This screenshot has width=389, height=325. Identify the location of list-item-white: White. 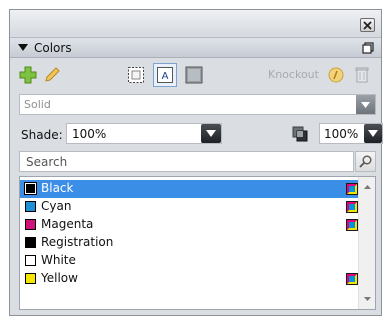
(189, 261).